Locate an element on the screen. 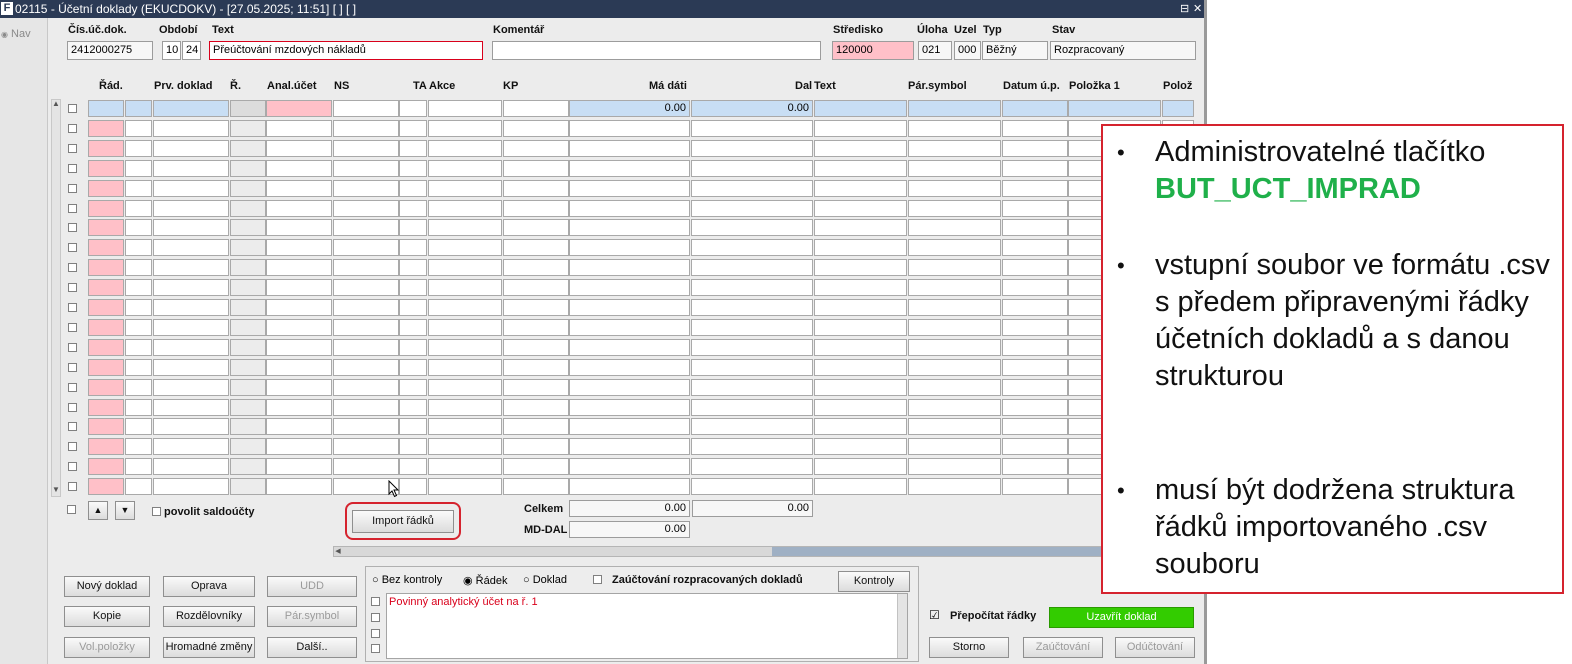 This screenshot has height=664, width=1572. message-checkbox is located at coordinates (375, 648).